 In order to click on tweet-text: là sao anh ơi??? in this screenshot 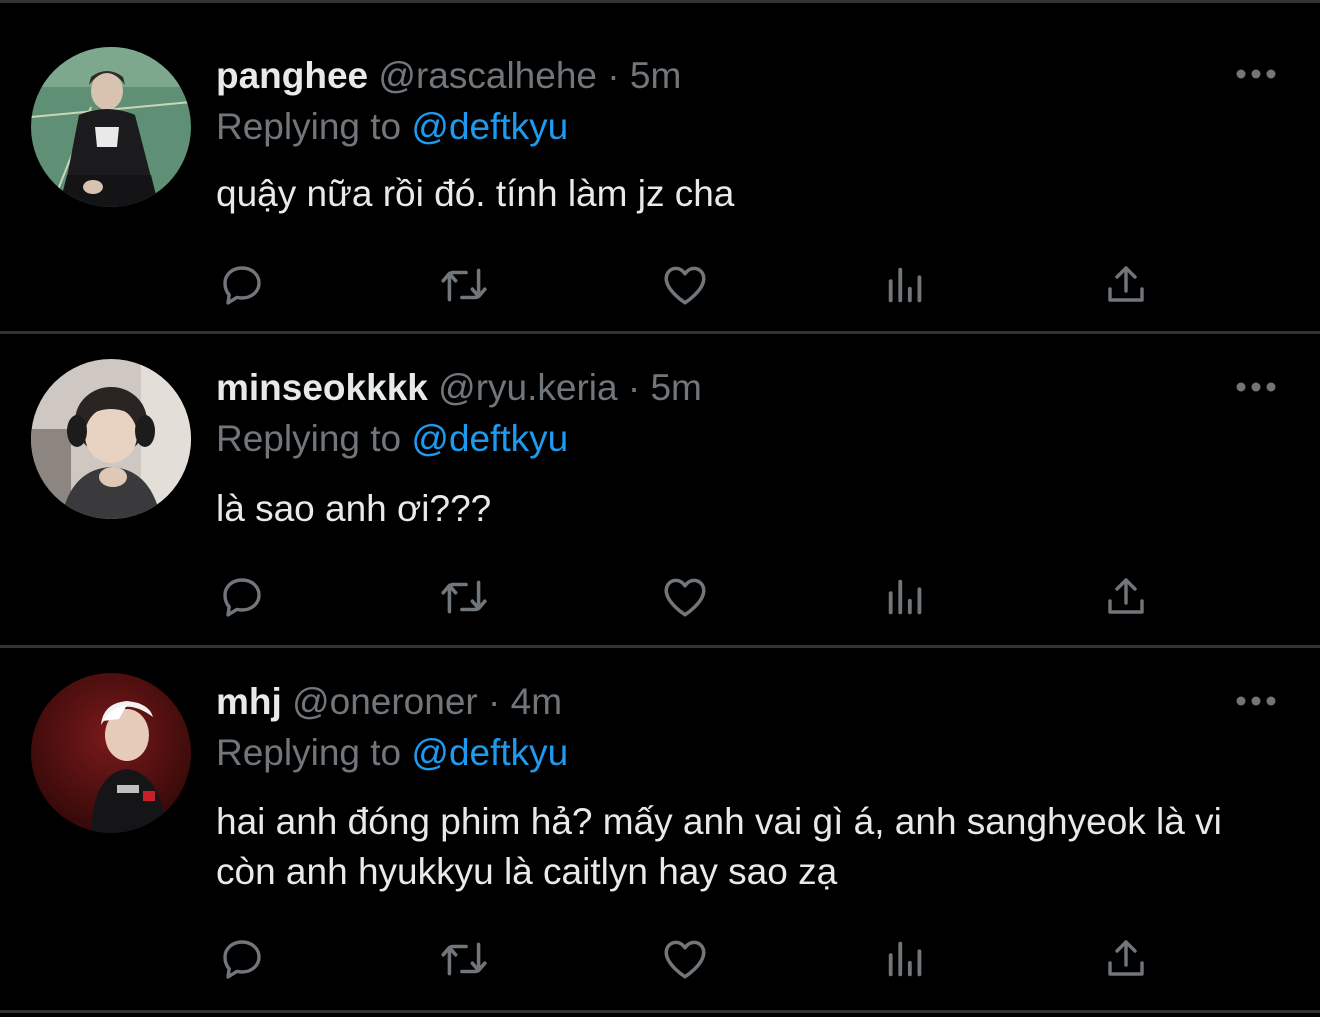, I will do `click(354, 508)`.